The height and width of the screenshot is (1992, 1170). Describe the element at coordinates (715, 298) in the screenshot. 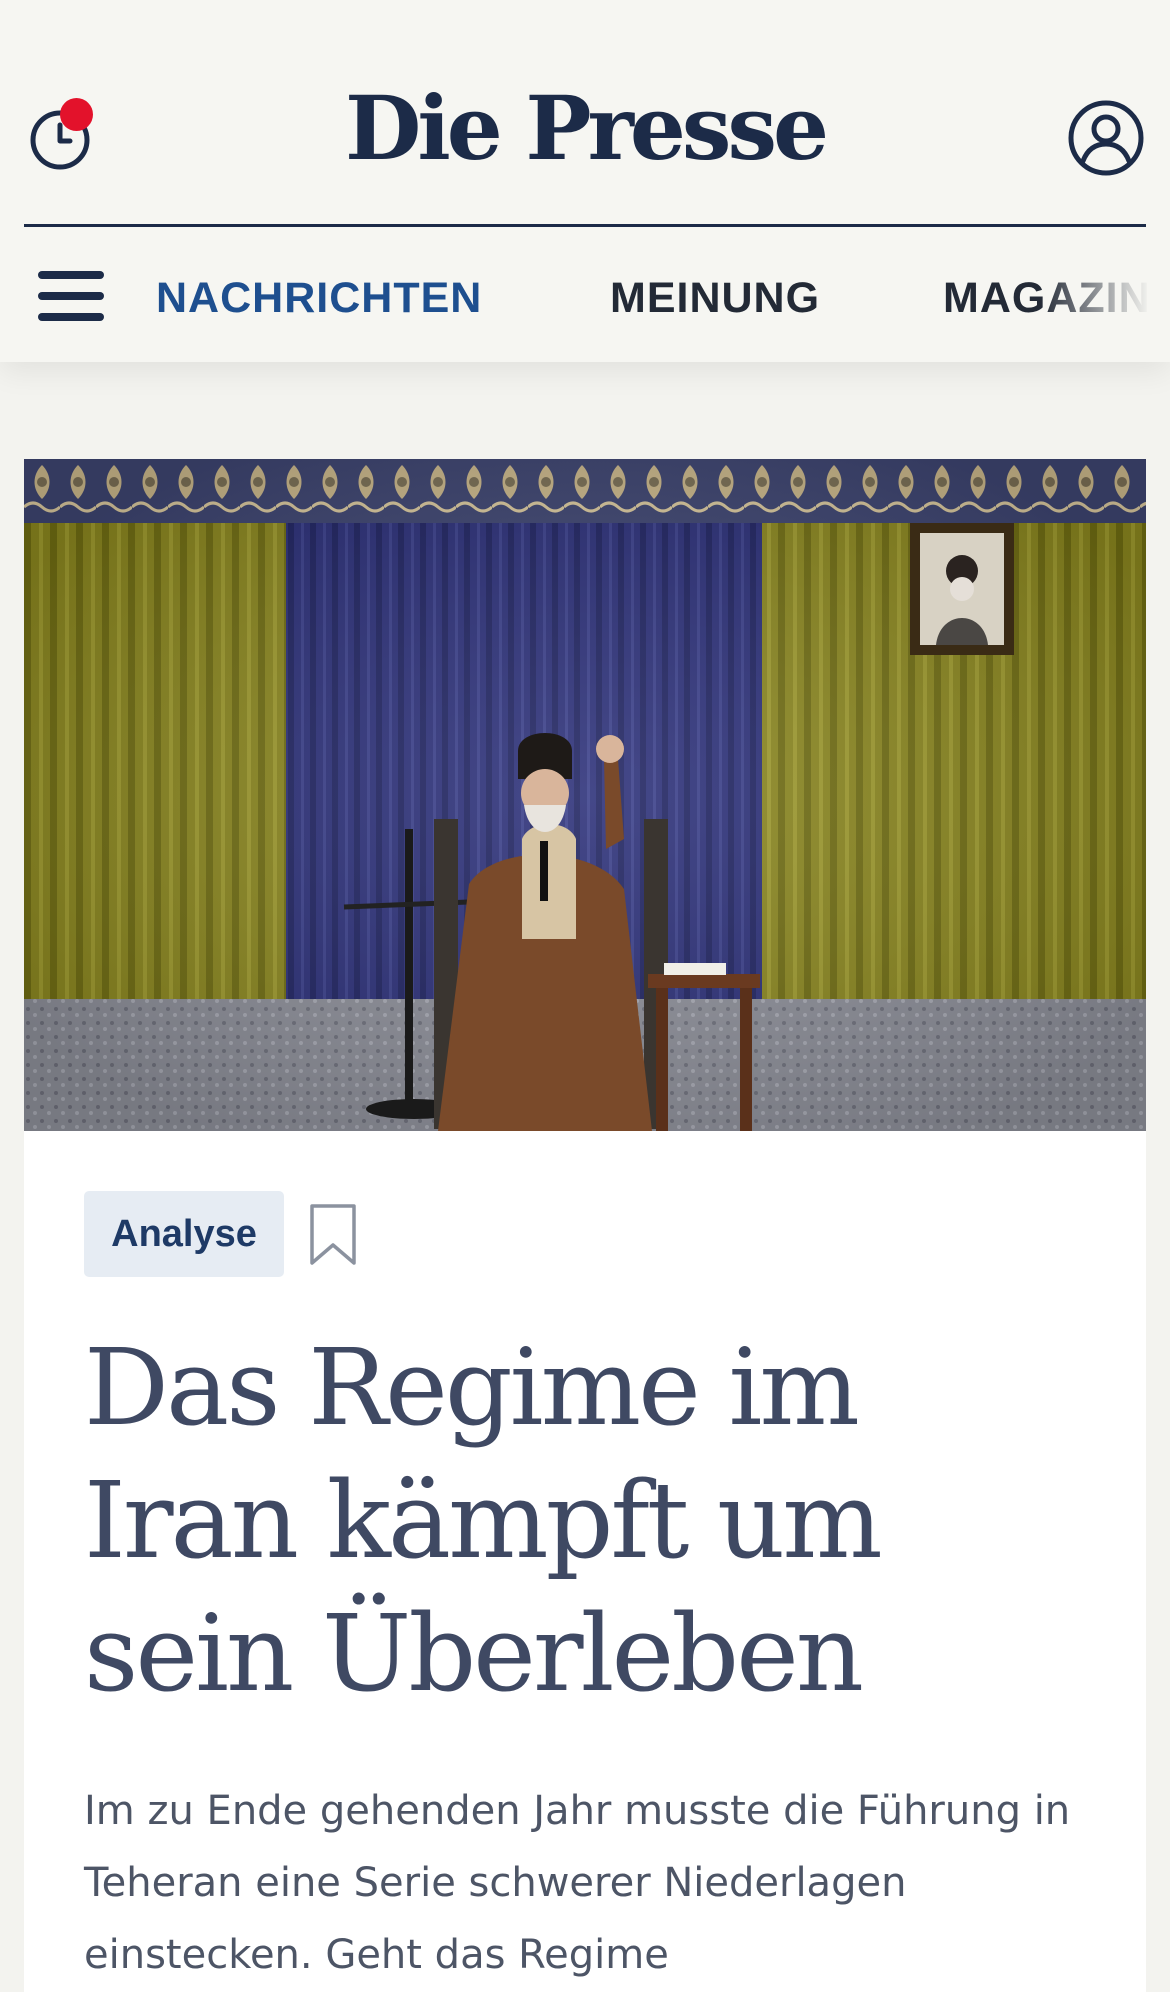

I see `nav-item-meinung: MEINUNG` at that location.